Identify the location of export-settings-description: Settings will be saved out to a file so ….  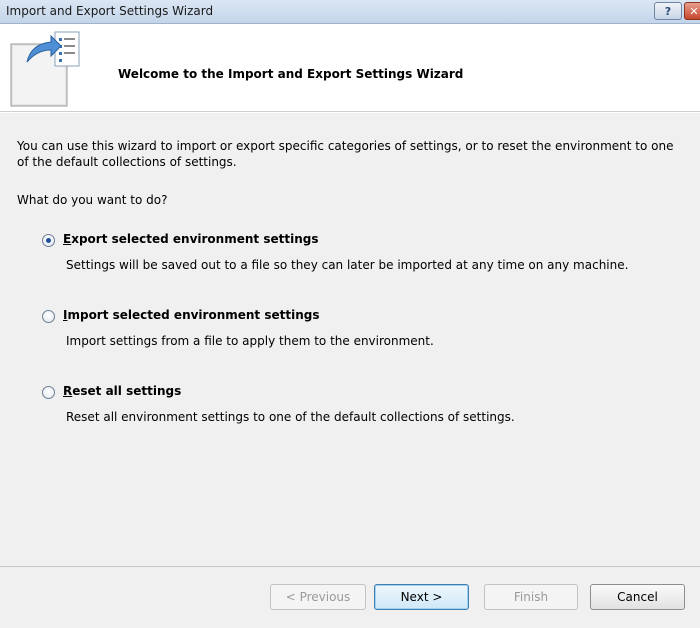
(347, 265).